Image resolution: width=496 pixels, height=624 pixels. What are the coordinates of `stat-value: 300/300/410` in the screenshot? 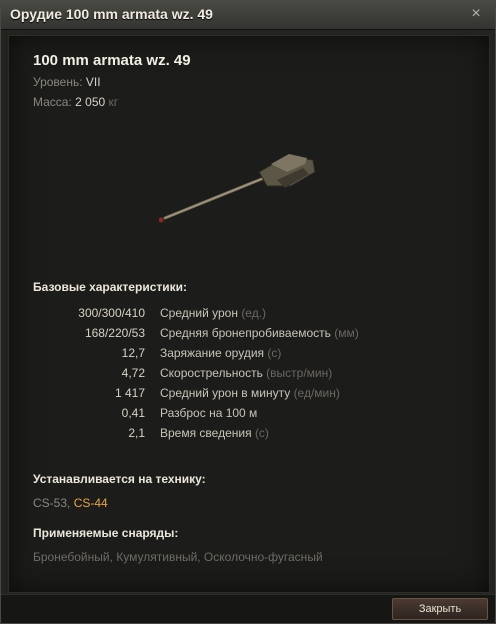 It's located at (111, 313).